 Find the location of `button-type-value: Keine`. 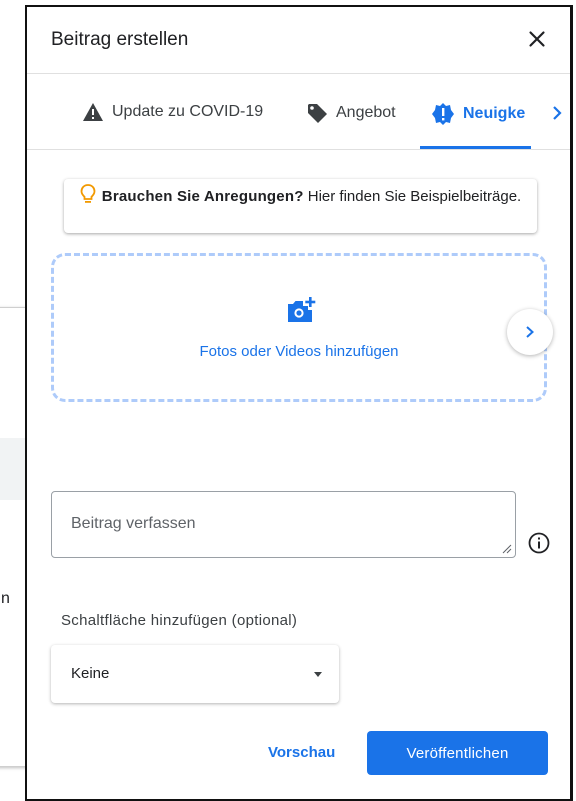

button-type-value: Keine is located at coordinates (90, 673).